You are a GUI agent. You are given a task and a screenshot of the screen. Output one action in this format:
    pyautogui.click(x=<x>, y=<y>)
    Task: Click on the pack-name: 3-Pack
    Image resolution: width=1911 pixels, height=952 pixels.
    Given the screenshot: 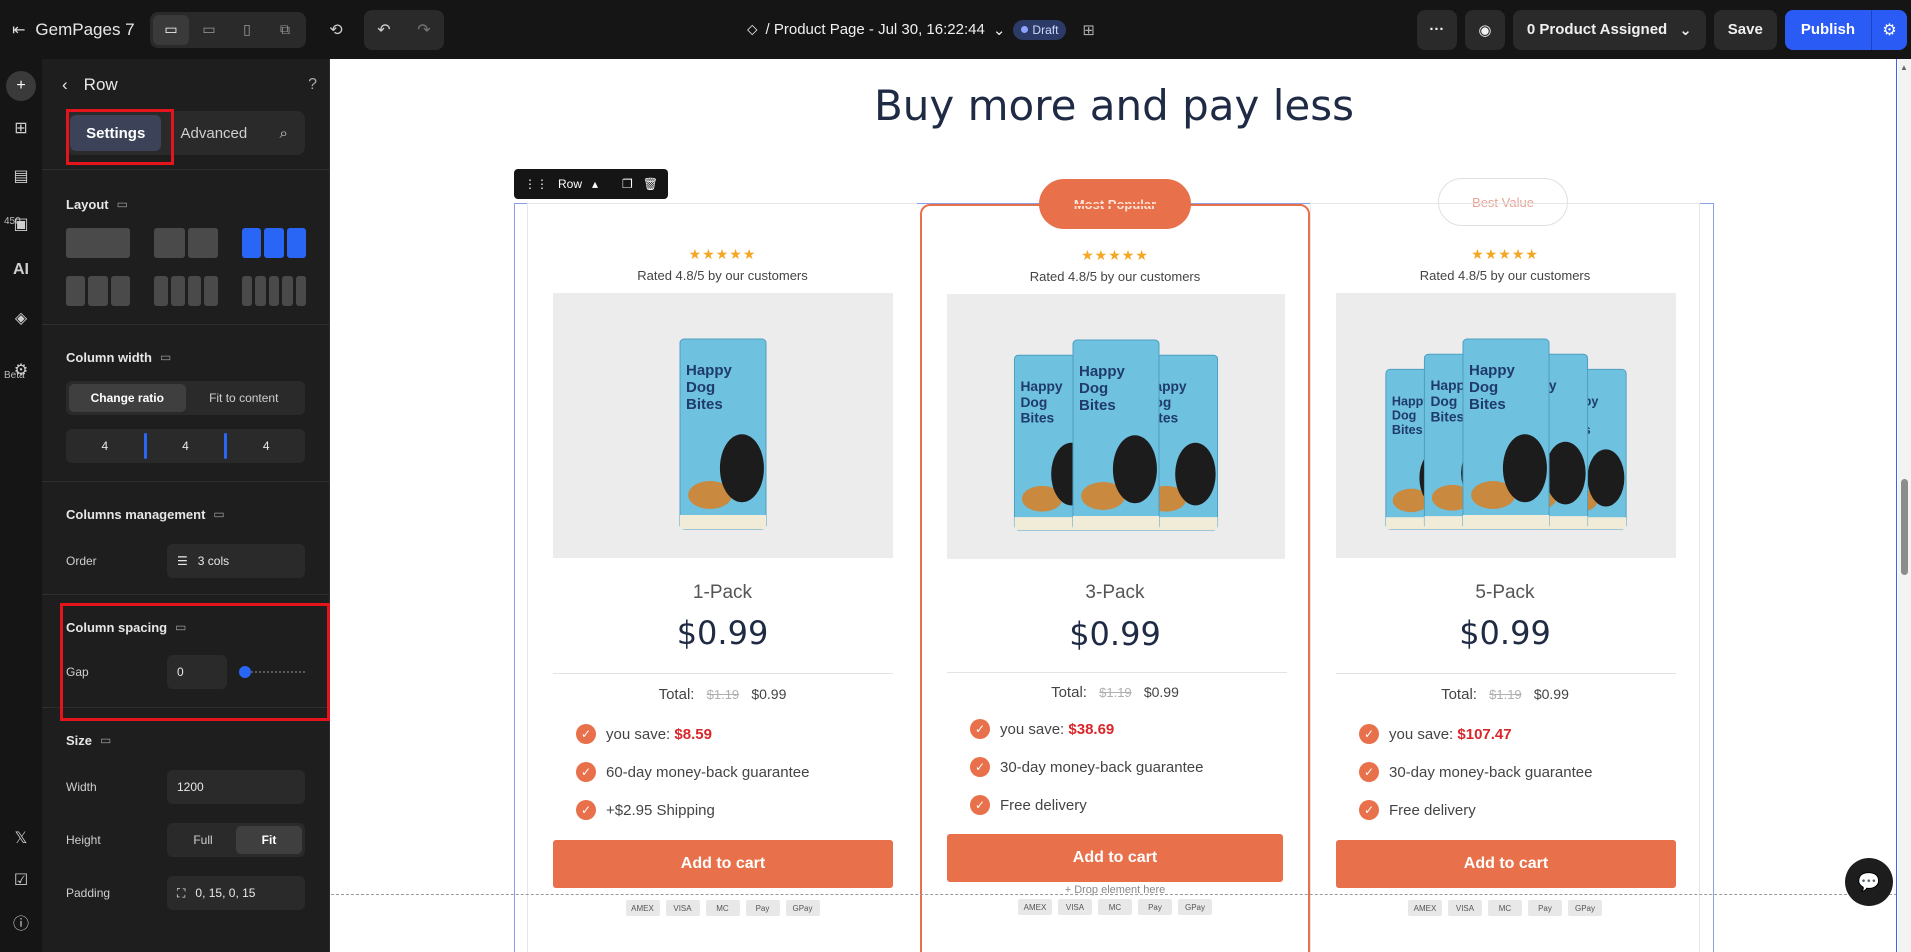 What is the action you would take?
    pyautogui.click(x=1115, y=592)
    